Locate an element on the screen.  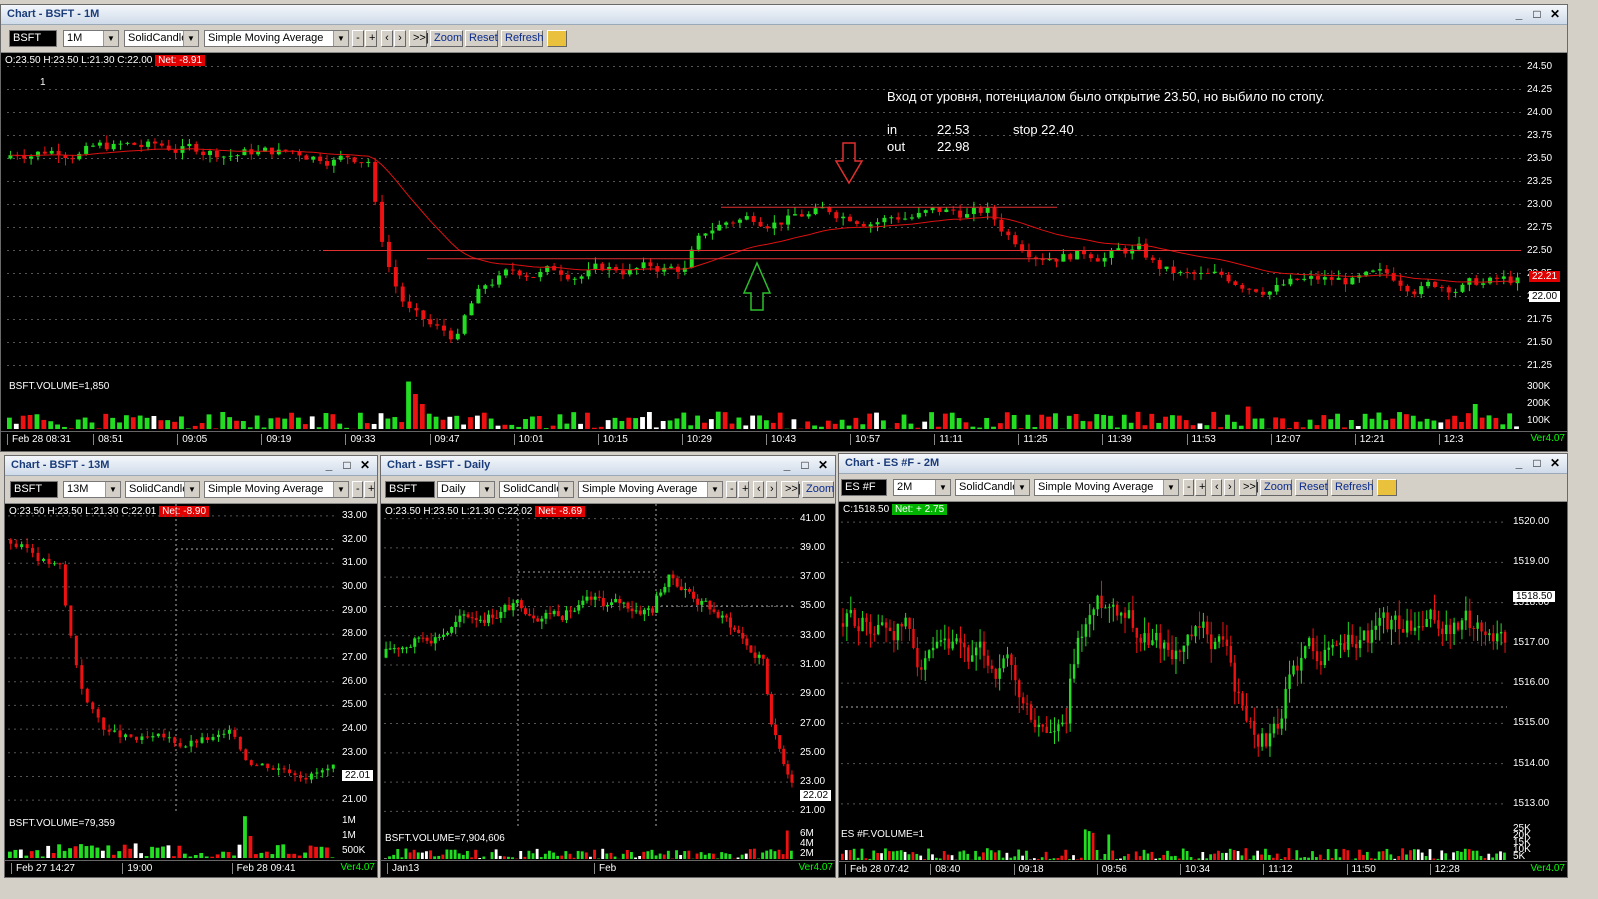
w13-price-plot is located at coordinates (172, 658).